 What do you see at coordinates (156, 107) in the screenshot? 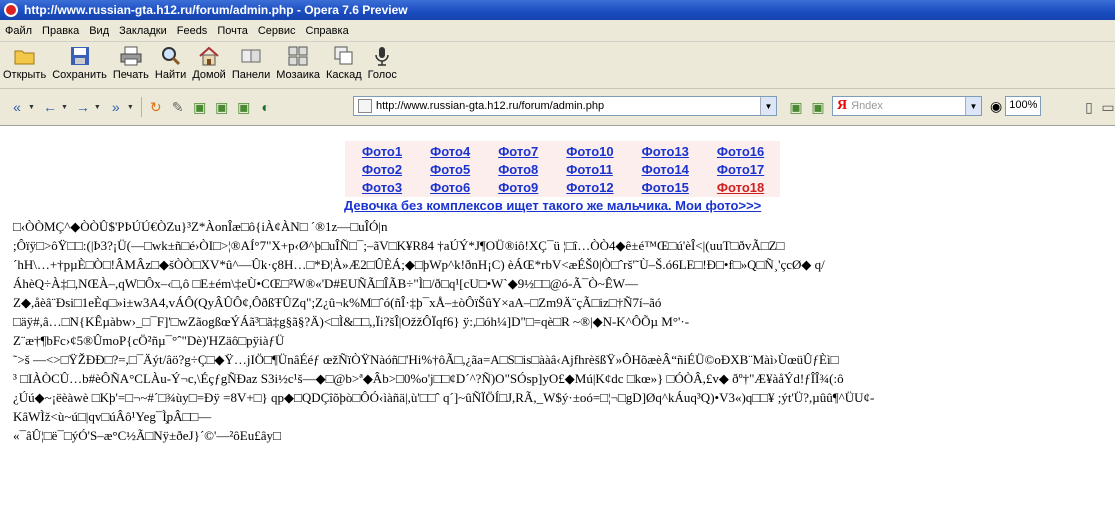
I see `reload-icon: ↻` at bounding box center [156, 107].